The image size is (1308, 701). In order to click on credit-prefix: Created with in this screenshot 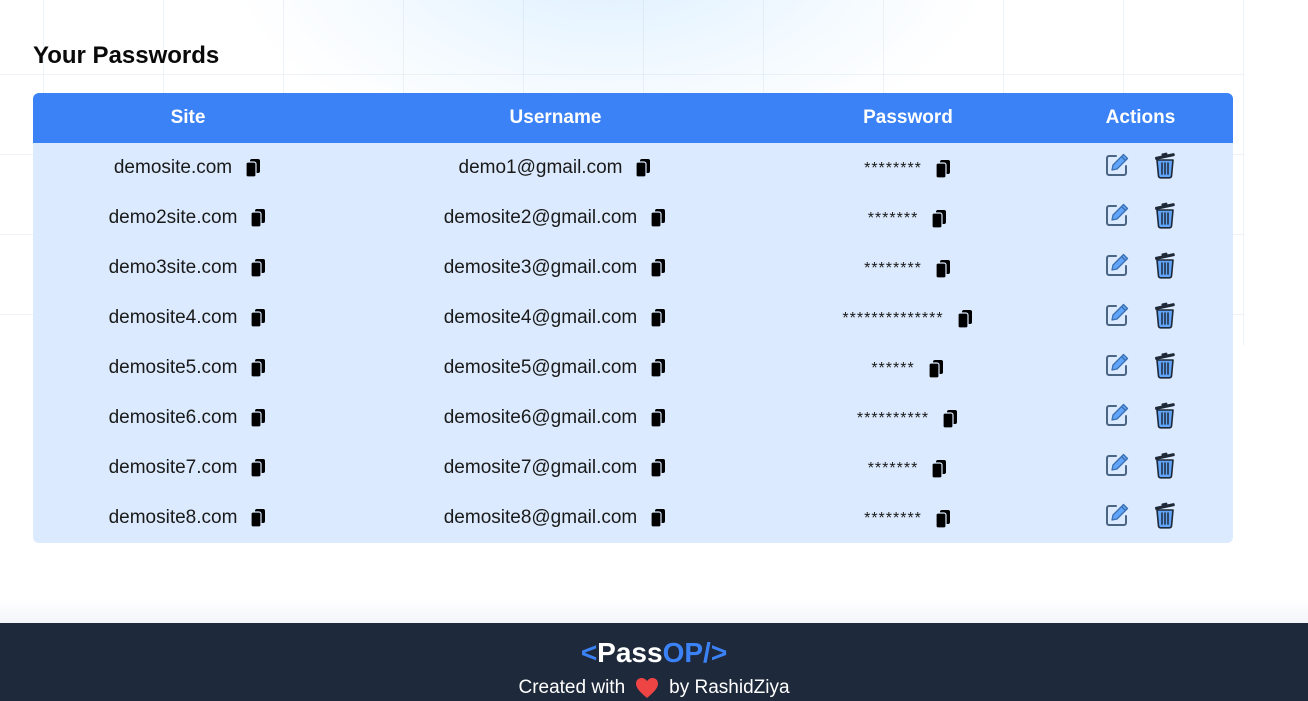, I will do `click(572, 687)`.